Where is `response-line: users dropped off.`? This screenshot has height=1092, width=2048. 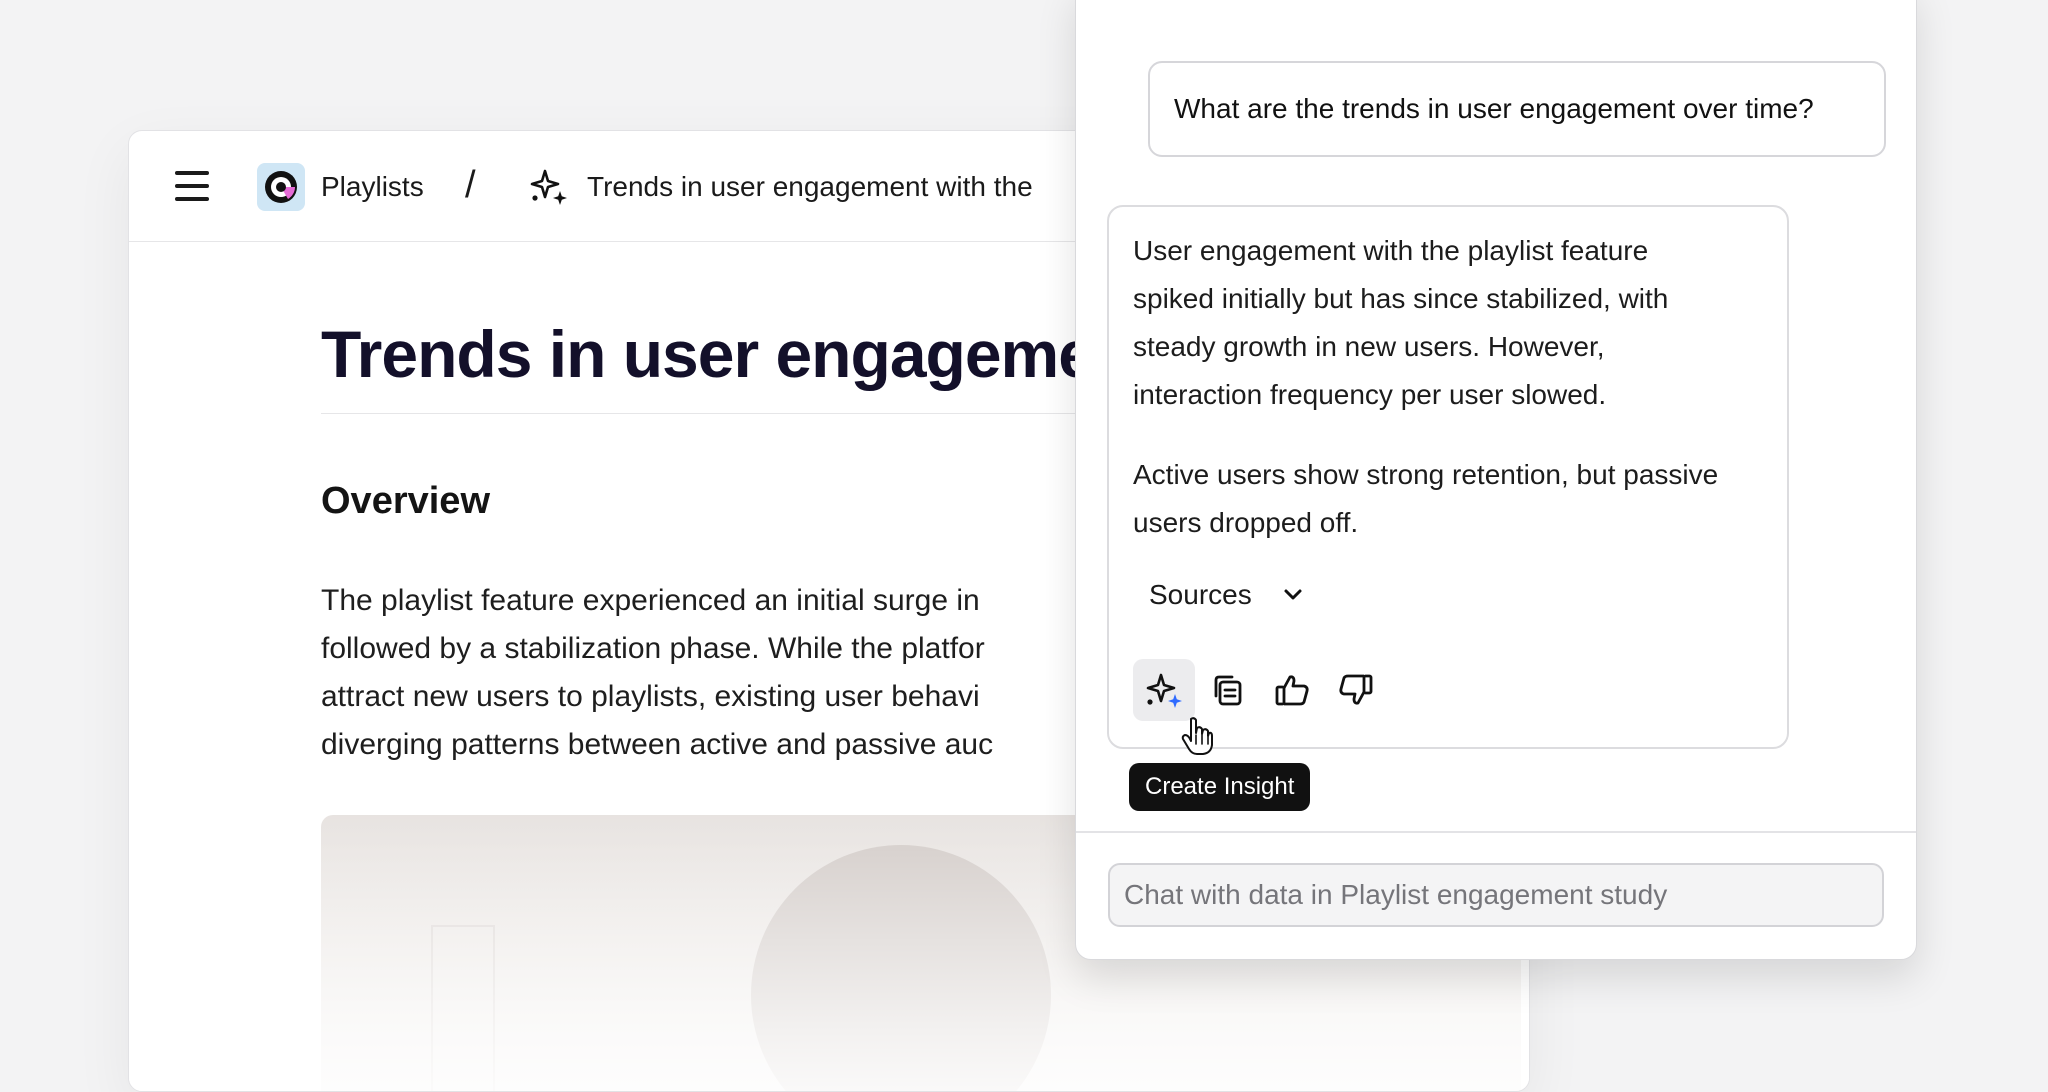 response-line: users dropped off. is located at coordinates (1246, 522).